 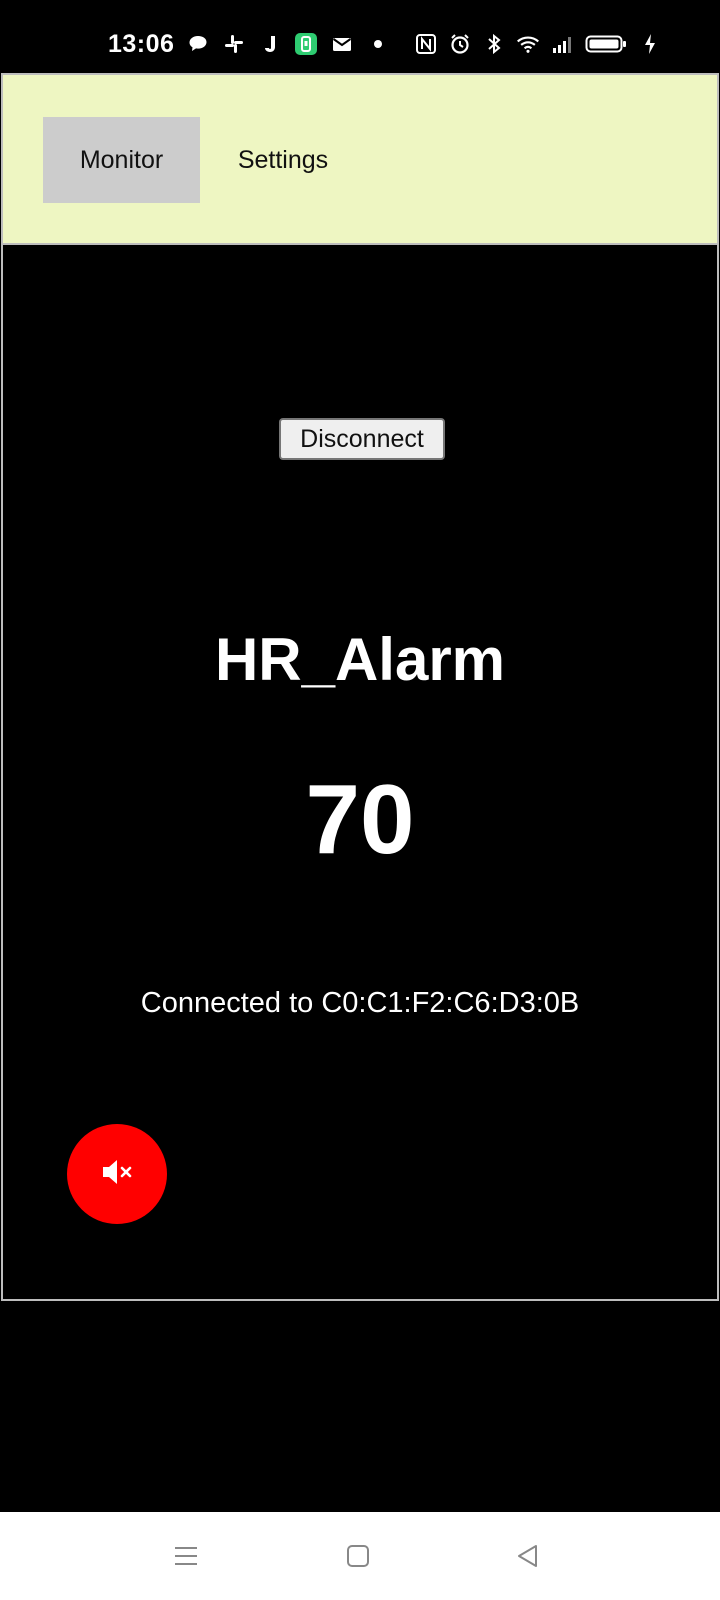 What do you see at coordinates (360, 160) in the screenshot?
I see `tab-strip: Monitor Settings` at bounding box center [360, 160].